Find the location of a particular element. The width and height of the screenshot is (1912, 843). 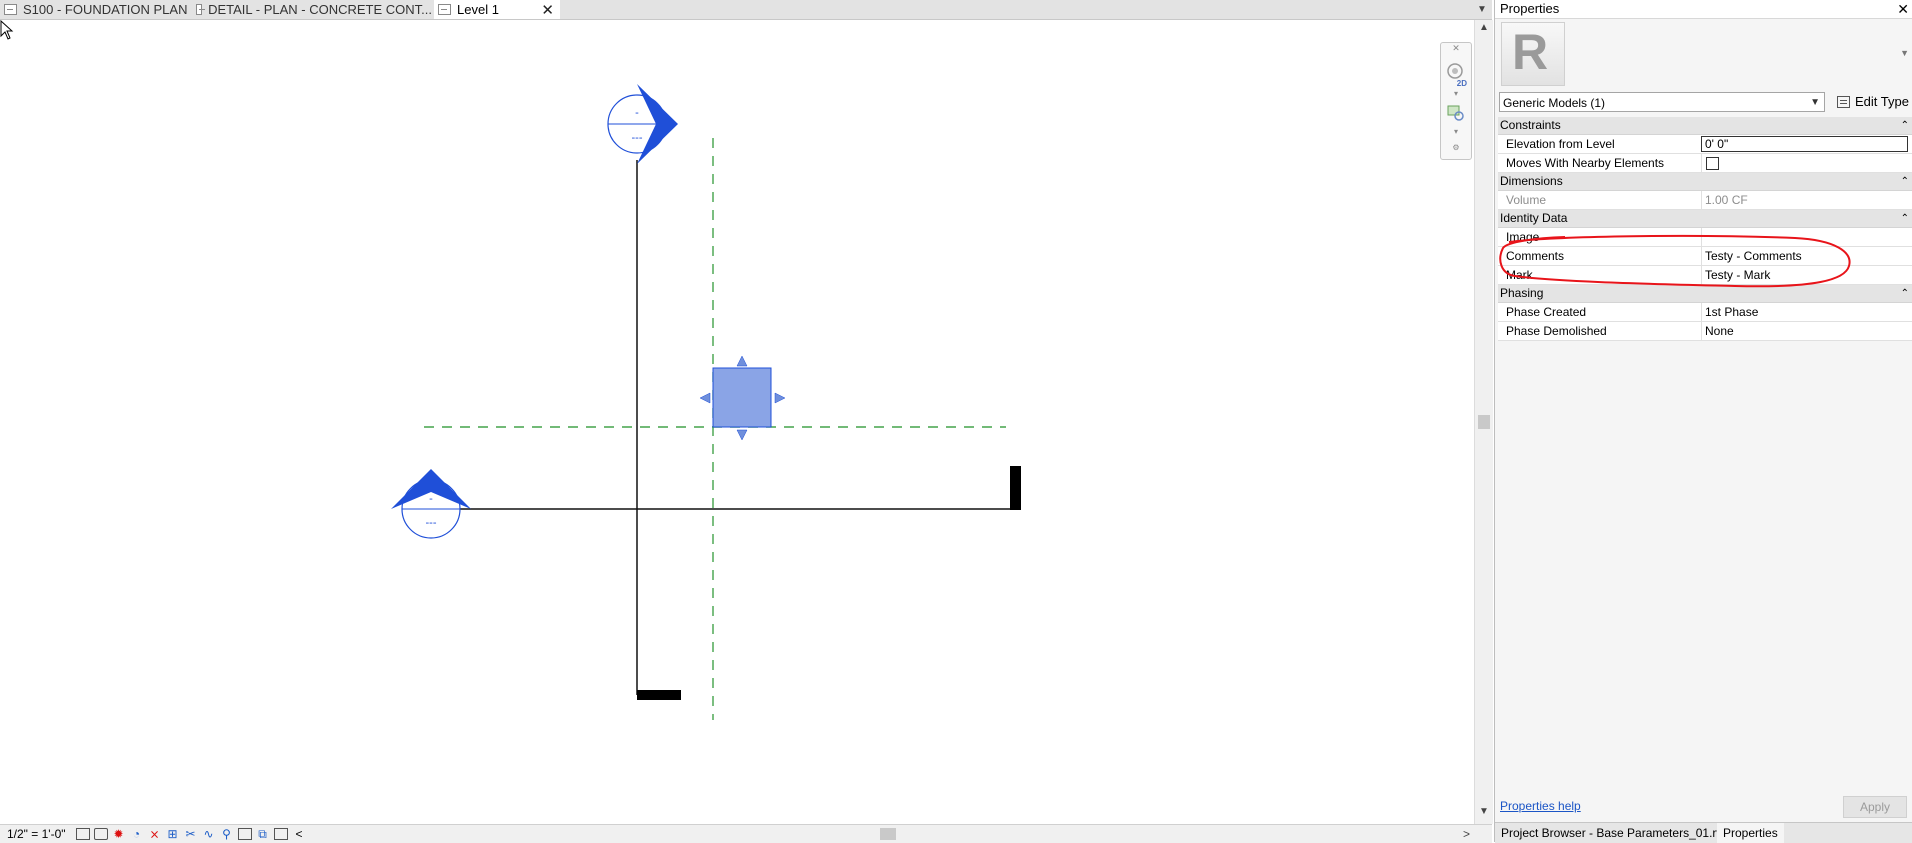

scroll-up-icon: ▲ is located at coordinates (1484, 27).